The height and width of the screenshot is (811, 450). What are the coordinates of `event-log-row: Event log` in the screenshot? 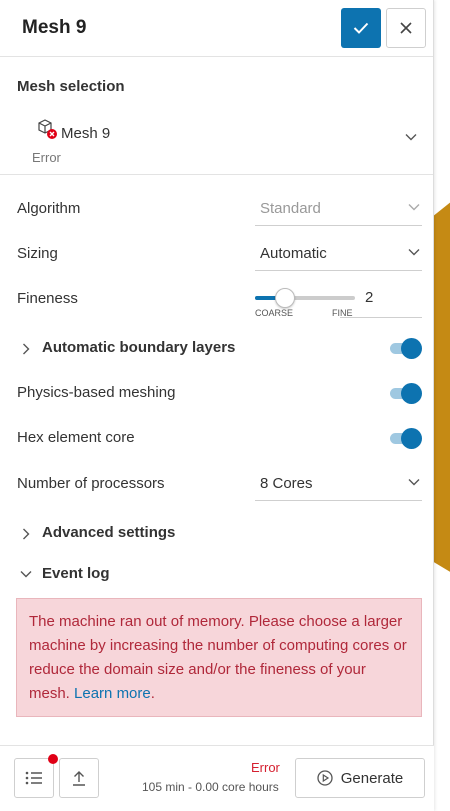 It's located at (217, 573).